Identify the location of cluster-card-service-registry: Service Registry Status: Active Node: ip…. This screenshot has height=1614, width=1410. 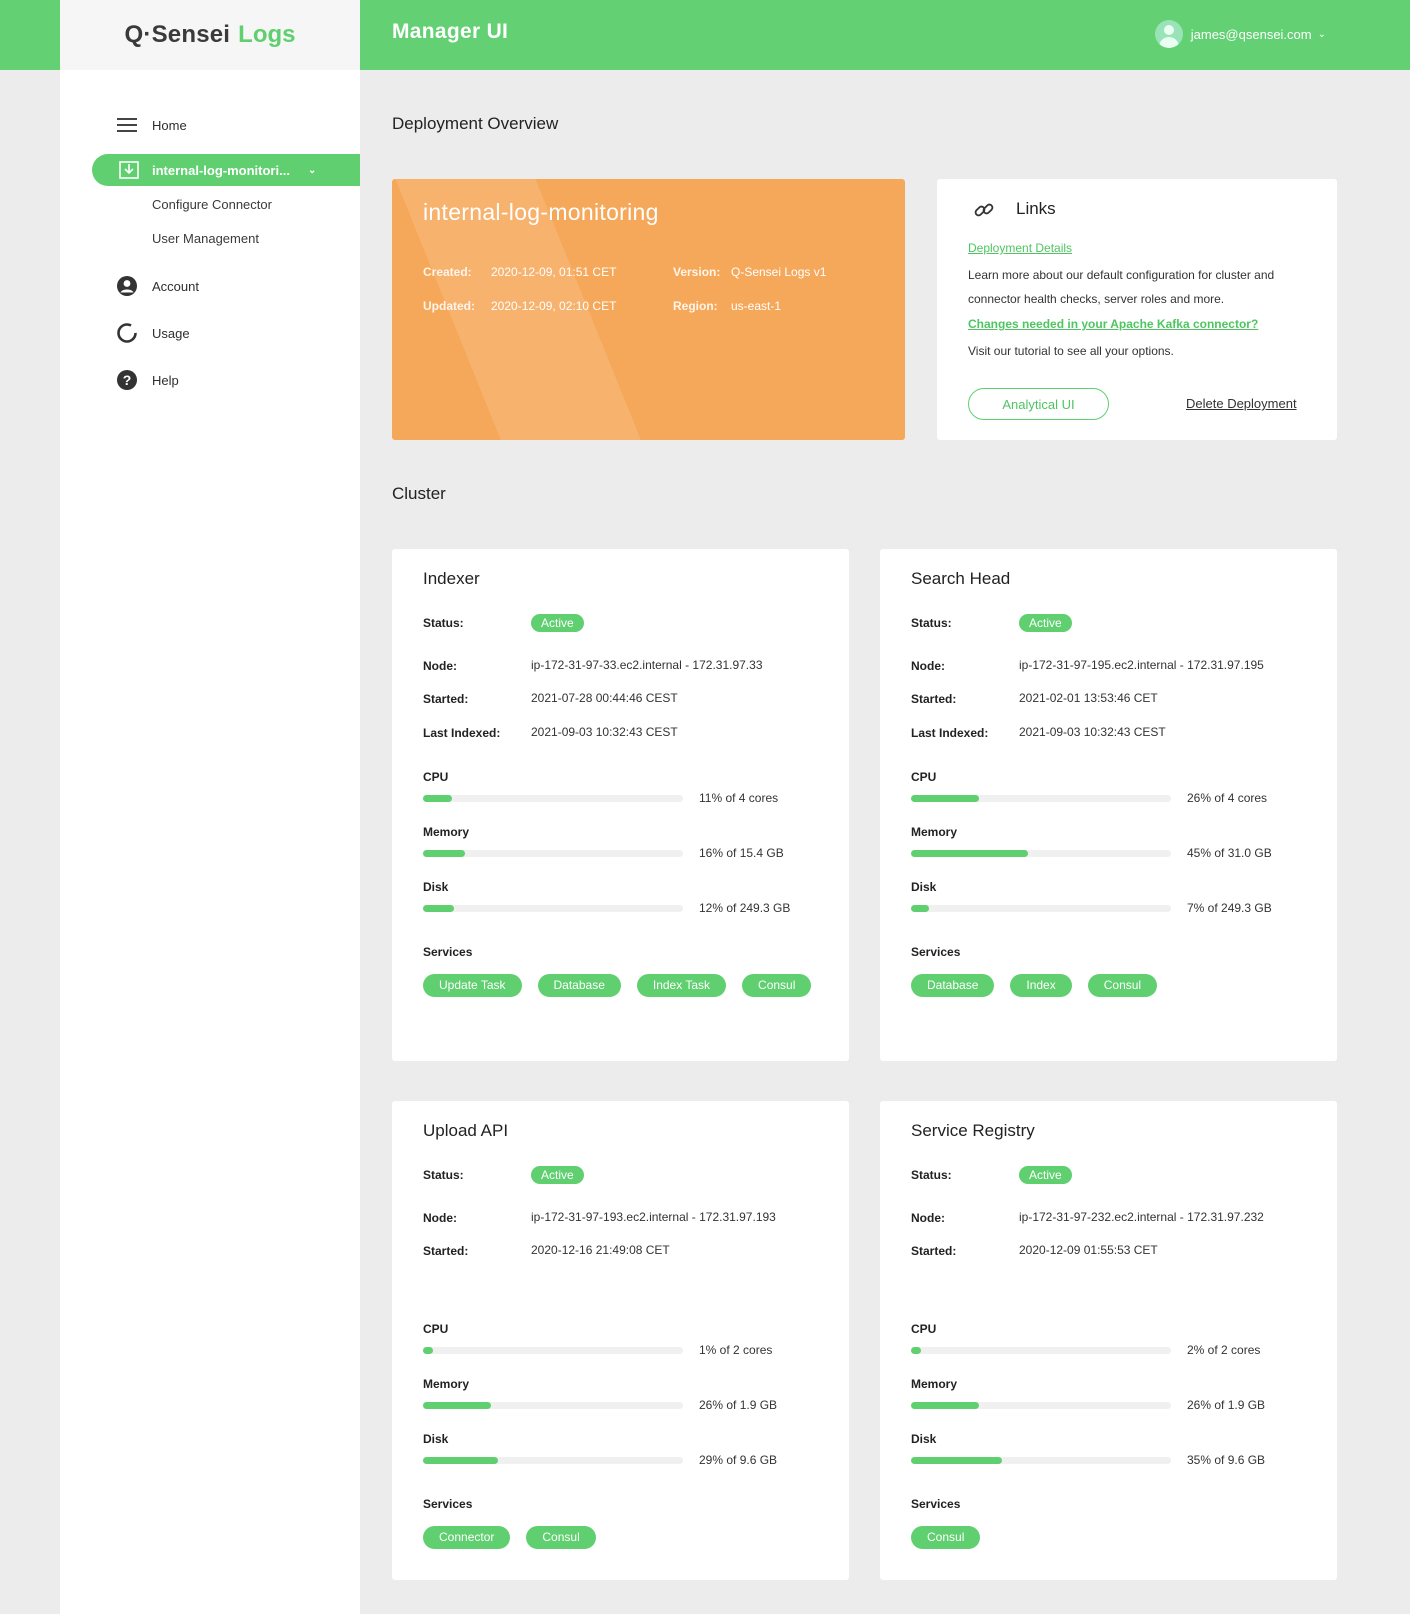
(1108, 1340).